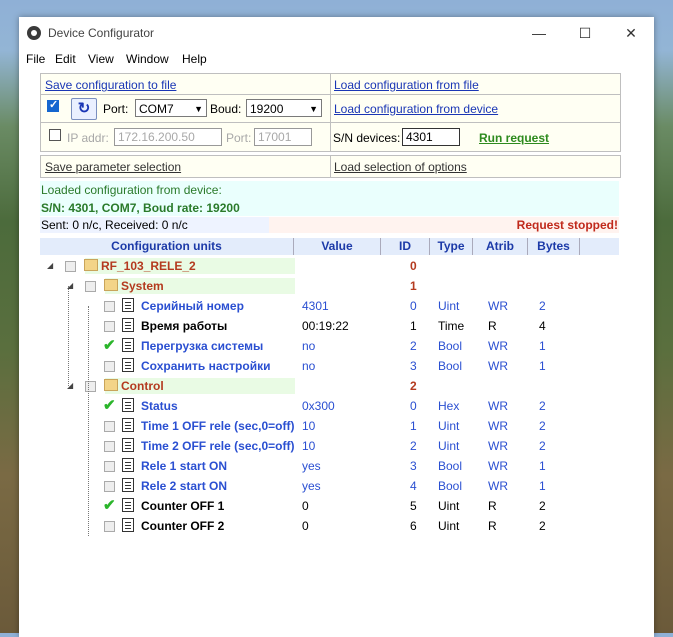 This screenshot has width=673, height=637. I want to click on refresh-icon: ↻, so click(84, 109).